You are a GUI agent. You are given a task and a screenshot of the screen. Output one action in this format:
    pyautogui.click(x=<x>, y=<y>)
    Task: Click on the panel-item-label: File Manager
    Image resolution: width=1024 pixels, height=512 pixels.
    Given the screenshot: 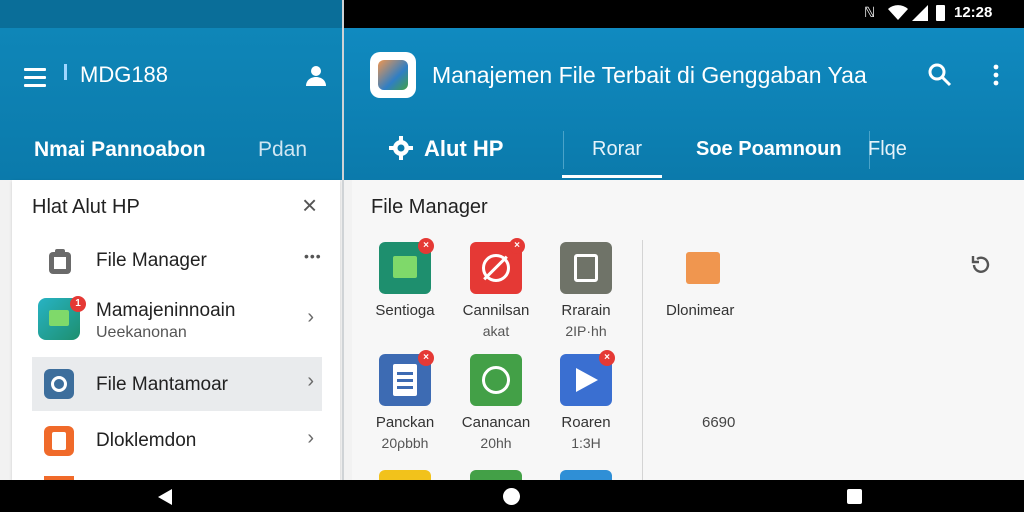 What is the action you would take?
    pyautogui.click(x=151, y=260)
    